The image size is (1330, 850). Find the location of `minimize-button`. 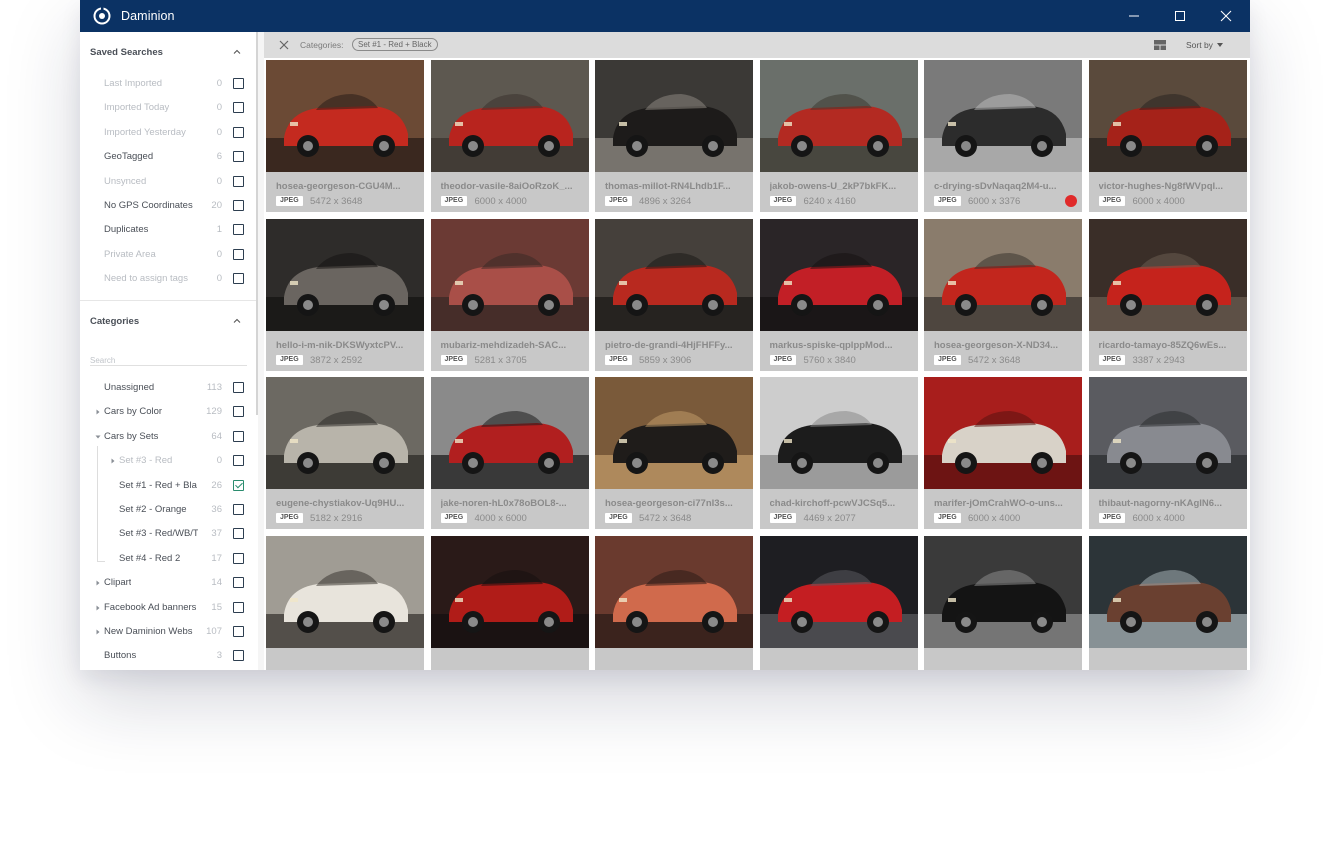

minimize-button is located at coordinates (1134, 16).